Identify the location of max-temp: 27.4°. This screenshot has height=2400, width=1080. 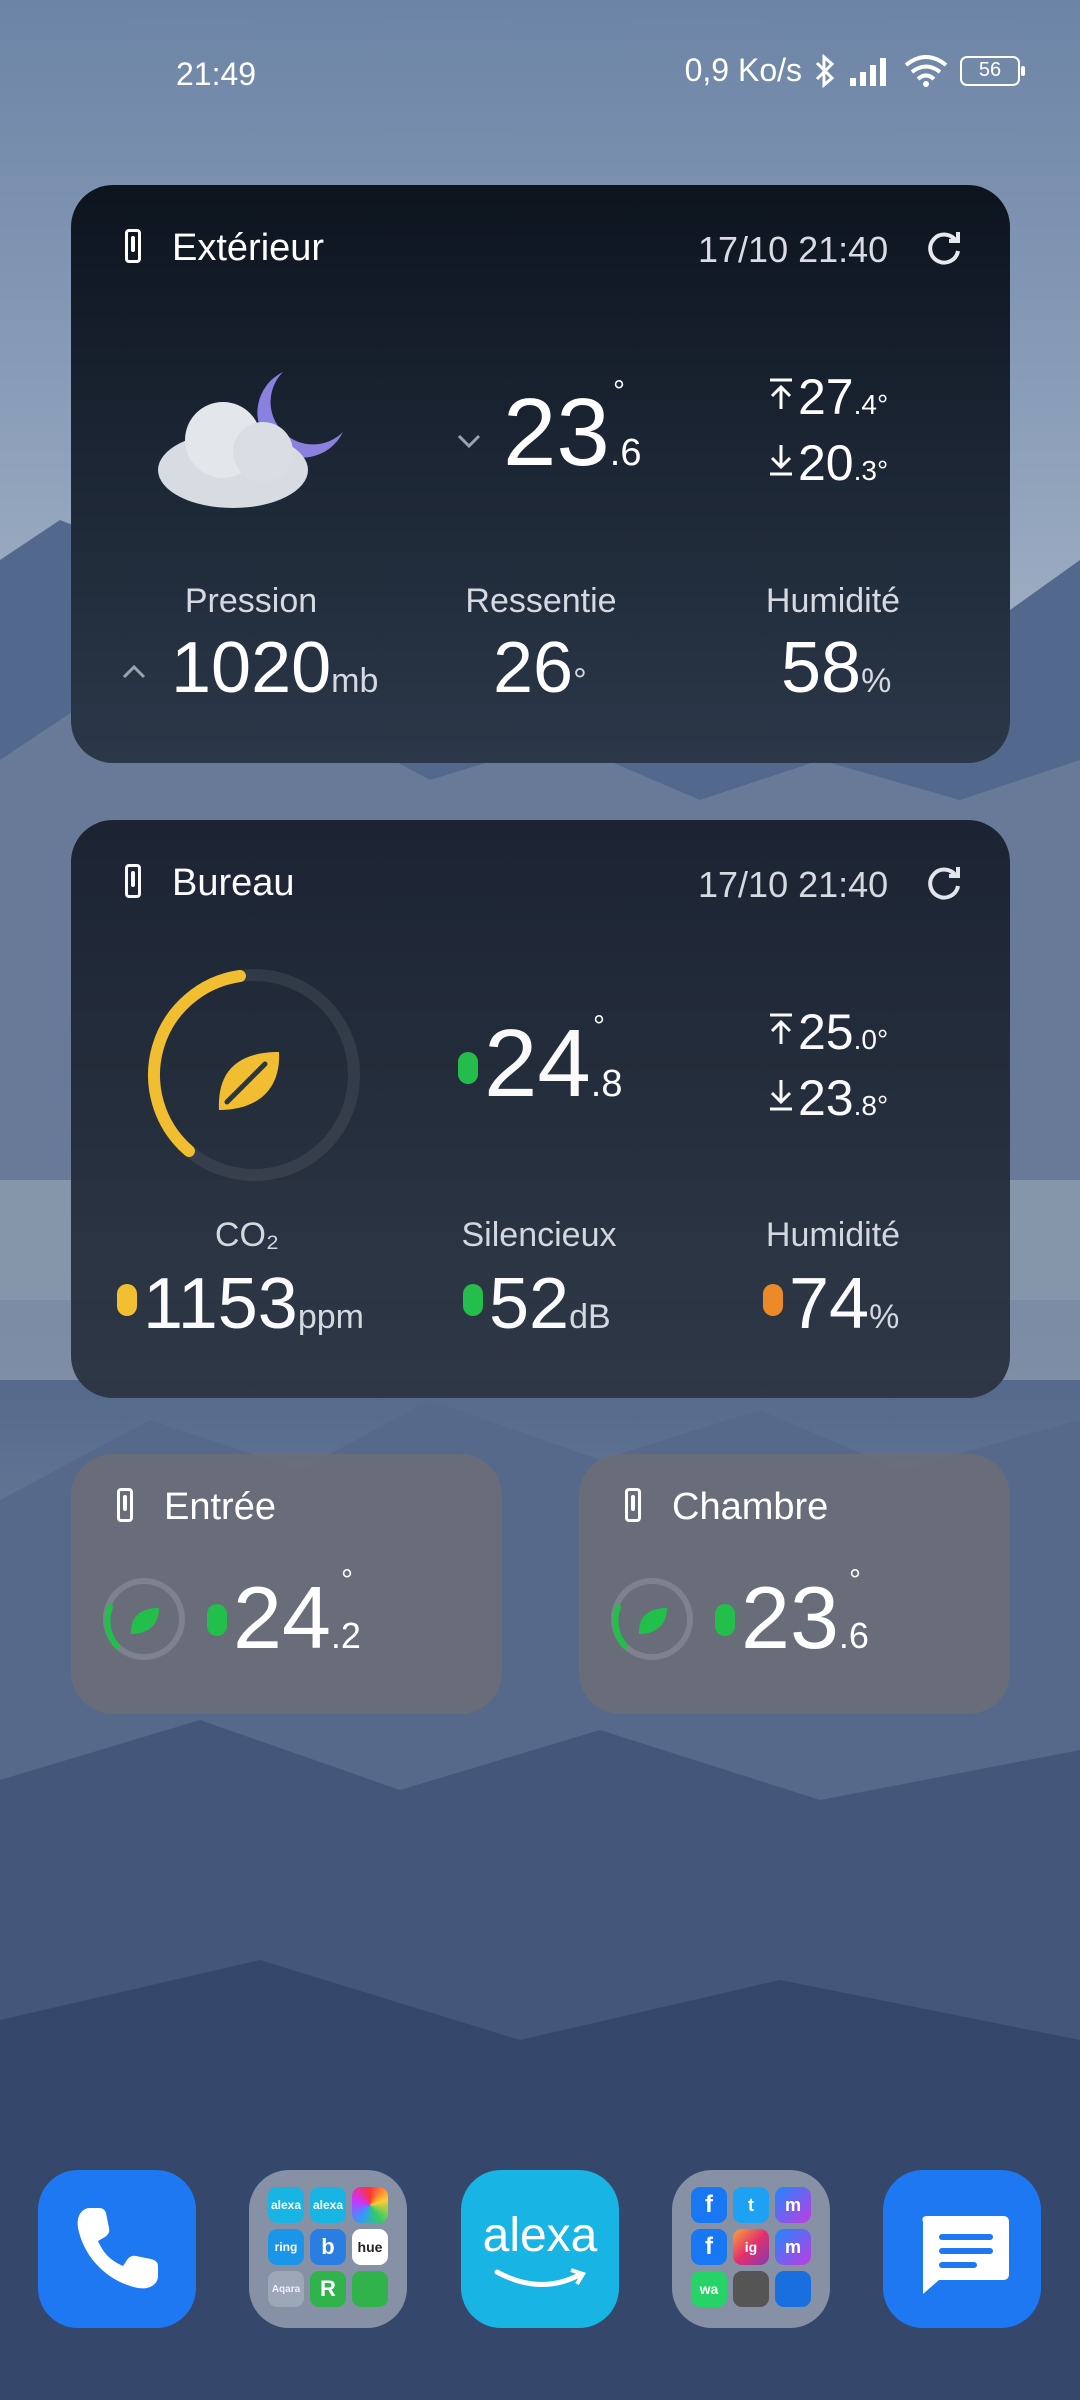
(843, 397).